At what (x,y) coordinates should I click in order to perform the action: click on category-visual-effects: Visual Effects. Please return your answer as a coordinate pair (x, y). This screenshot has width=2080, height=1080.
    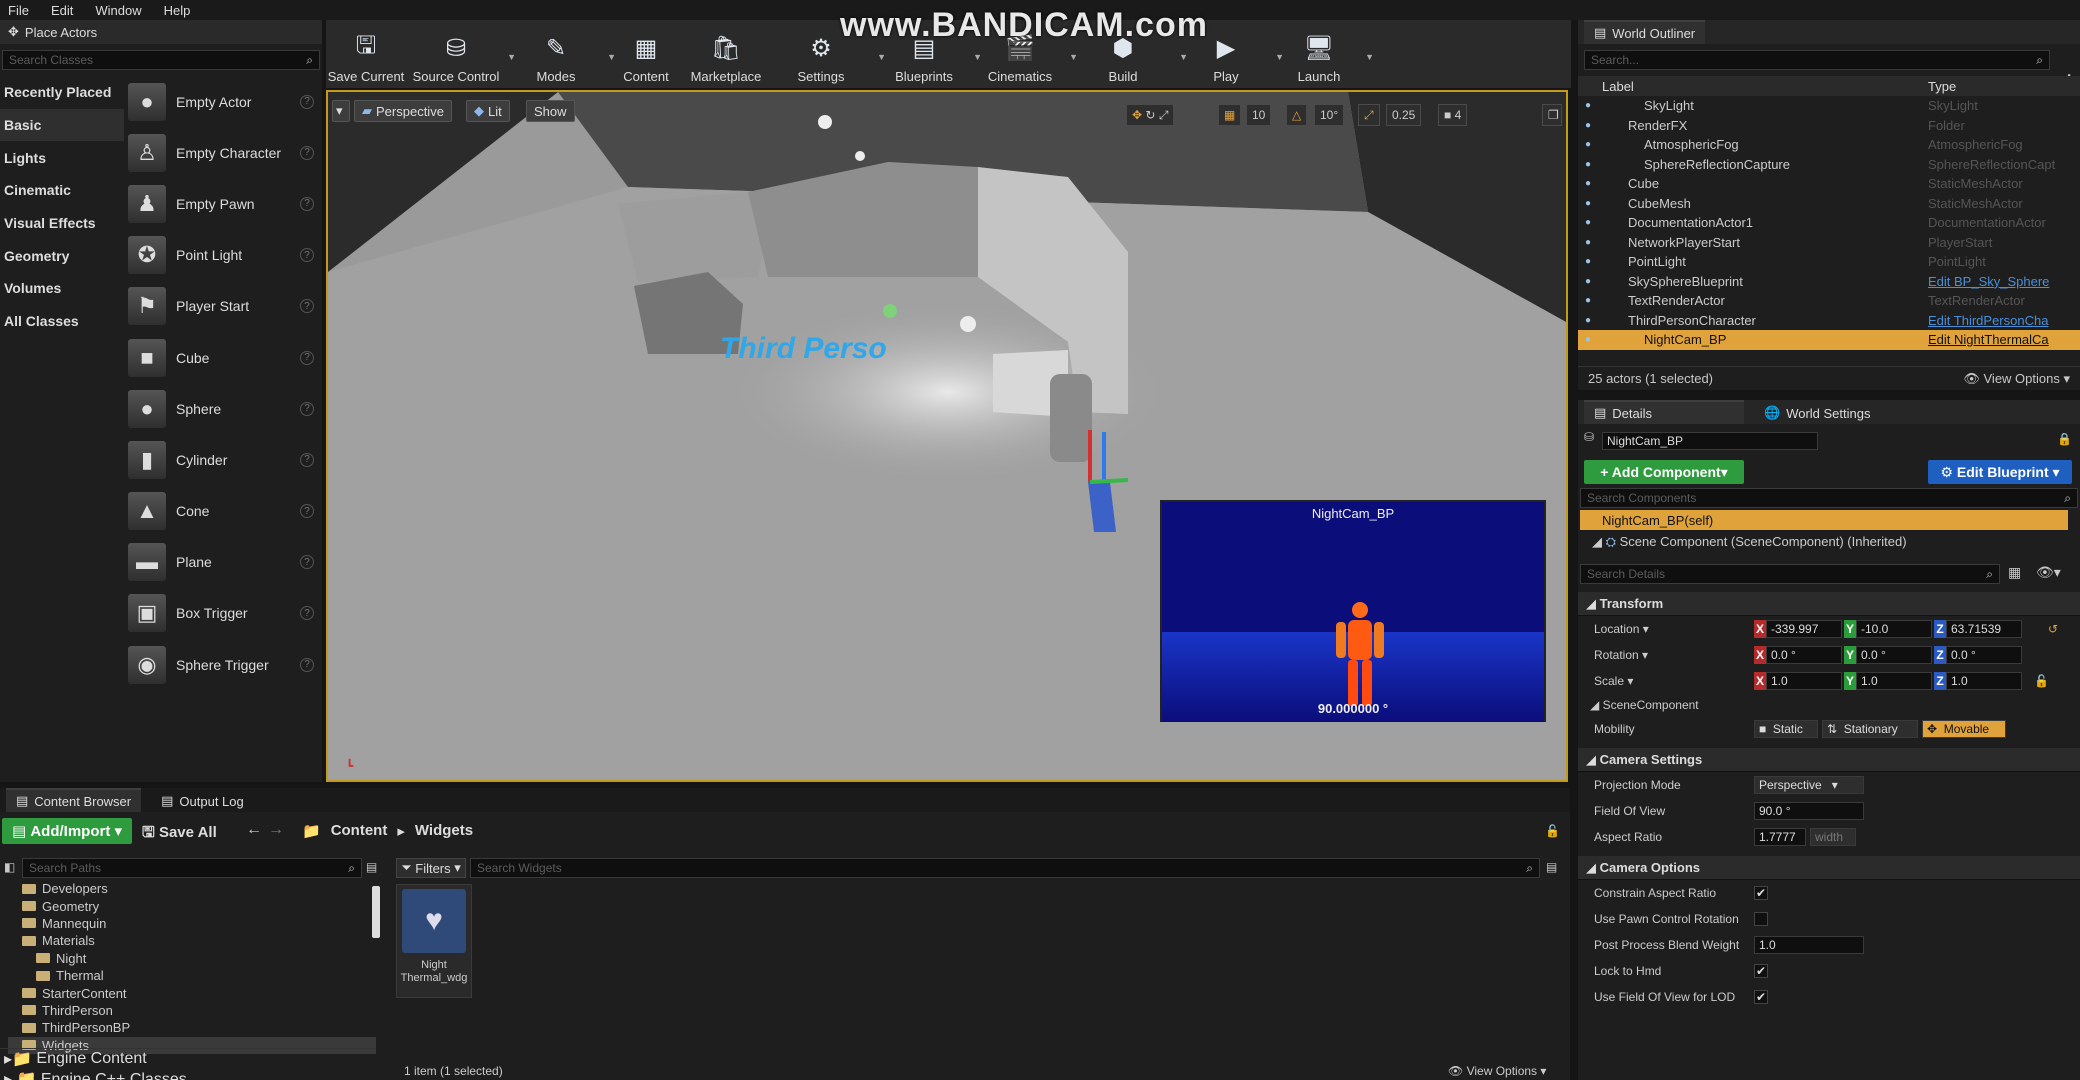
    Looking at the image, I should click on (62, 223).